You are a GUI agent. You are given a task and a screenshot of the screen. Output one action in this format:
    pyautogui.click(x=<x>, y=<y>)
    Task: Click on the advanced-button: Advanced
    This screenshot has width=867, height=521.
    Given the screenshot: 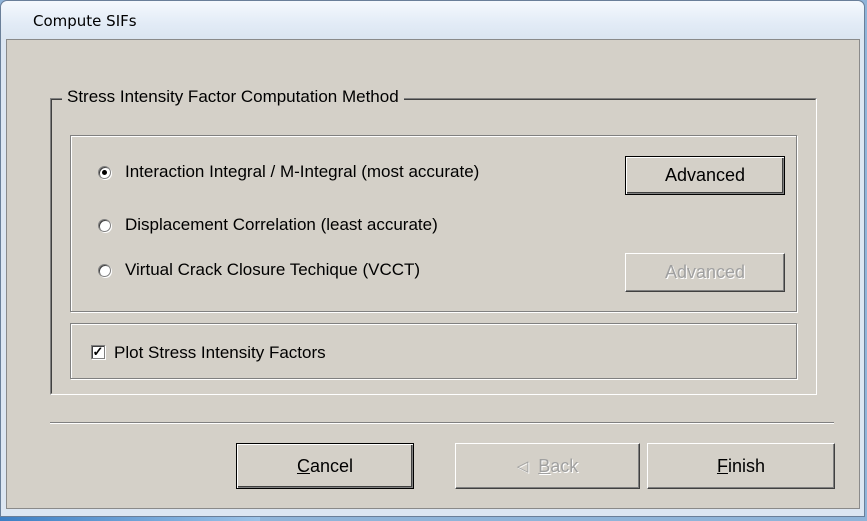 What is the action you would take?
    pyautogui.click(x=705, y=175)
    